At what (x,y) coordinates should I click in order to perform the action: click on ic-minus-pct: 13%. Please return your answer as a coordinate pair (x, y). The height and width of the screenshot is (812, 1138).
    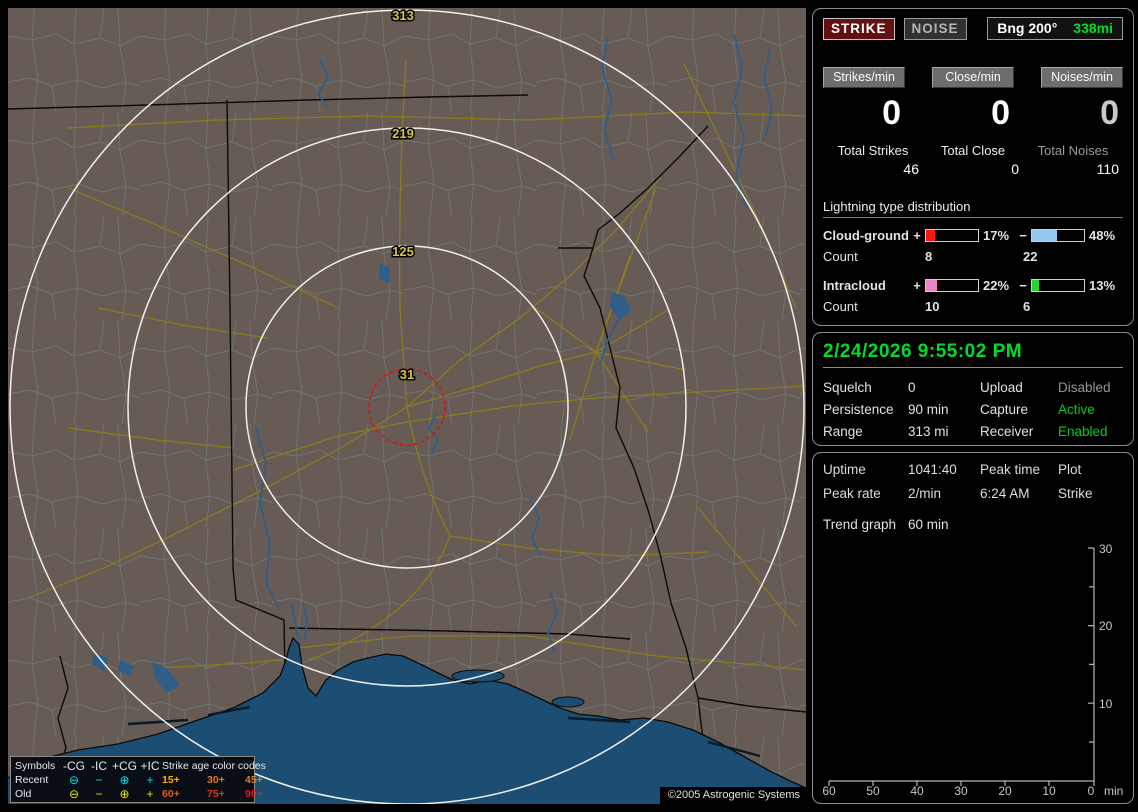
    Looking at the image, I should click on (1102, 285).